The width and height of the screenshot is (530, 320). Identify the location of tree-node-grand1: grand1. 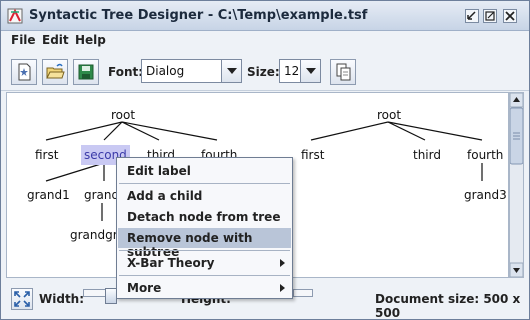
(48, 195).